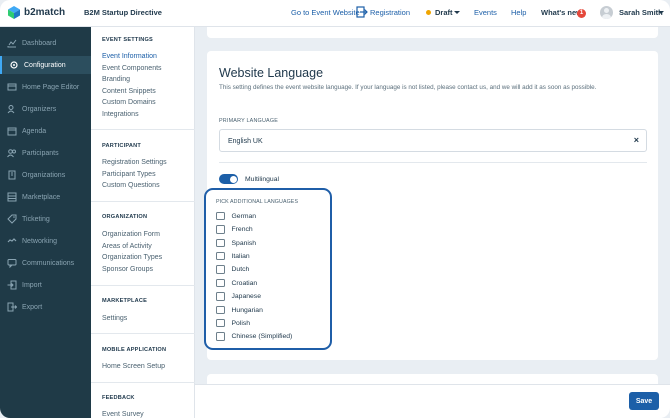 This screenshot has width=670, height=418. Describe the element at coordinates (131, 185) in the screenshot. I see `subnav-item-custom-questions: Custom Questions` at that location.